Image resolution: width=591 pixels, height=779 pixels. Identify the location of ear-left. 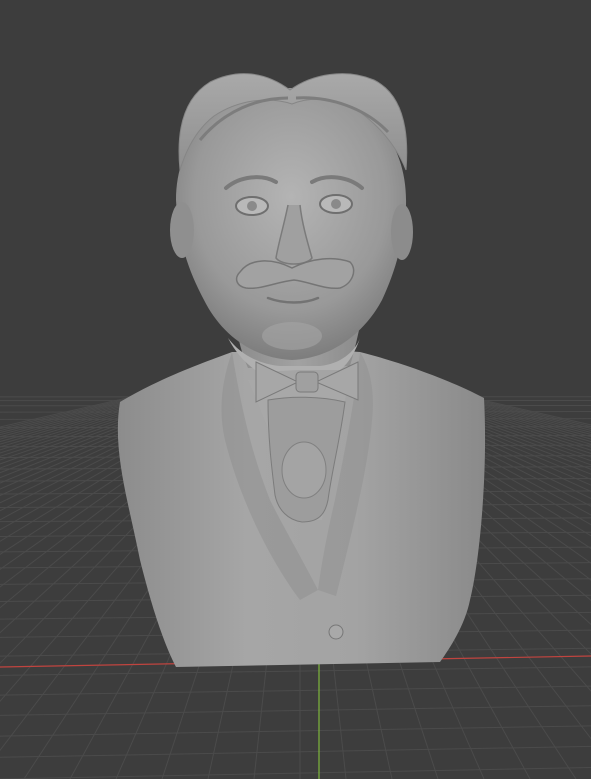
(182, 230).